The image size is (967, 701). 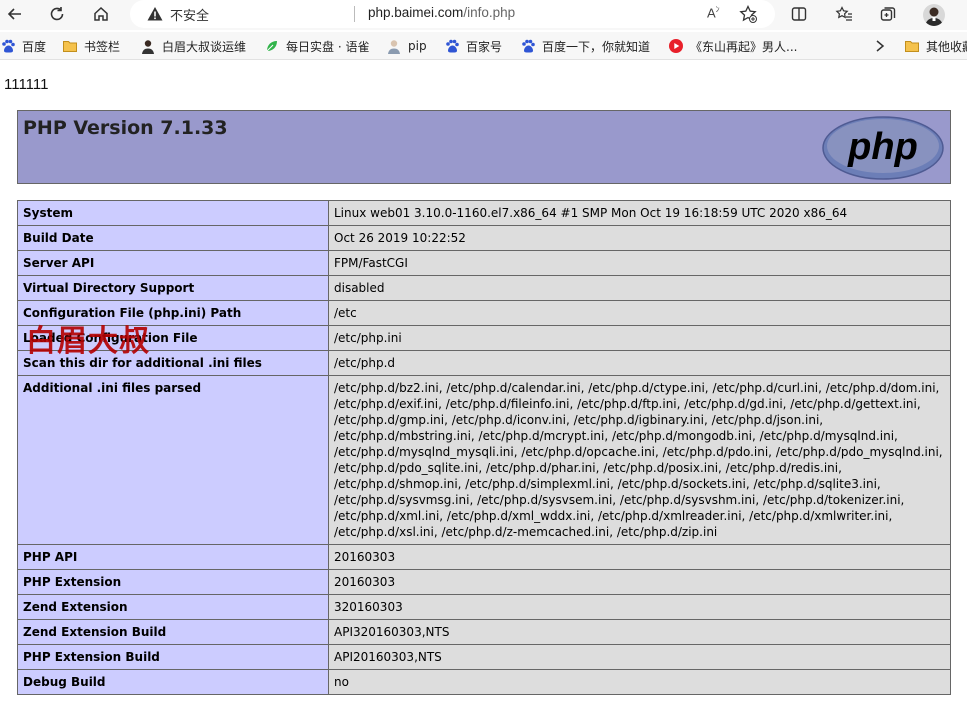 What do you see at coordinates (484, 313) in the screenshot?
I see `table-row: Configuration File (php.ini) Path/etc` at bounding box center [484, 313].